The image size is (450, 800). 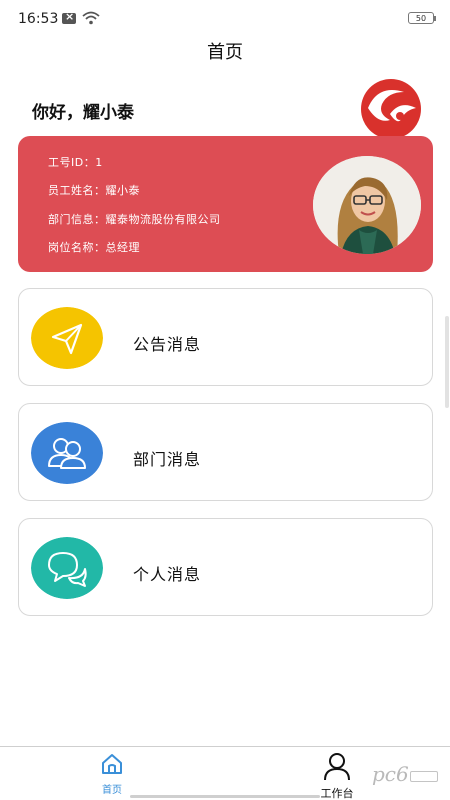 What do you see at coordinates (67, 338) in the screenshot?
I see `send-icon` at bounding box center [67, 338].